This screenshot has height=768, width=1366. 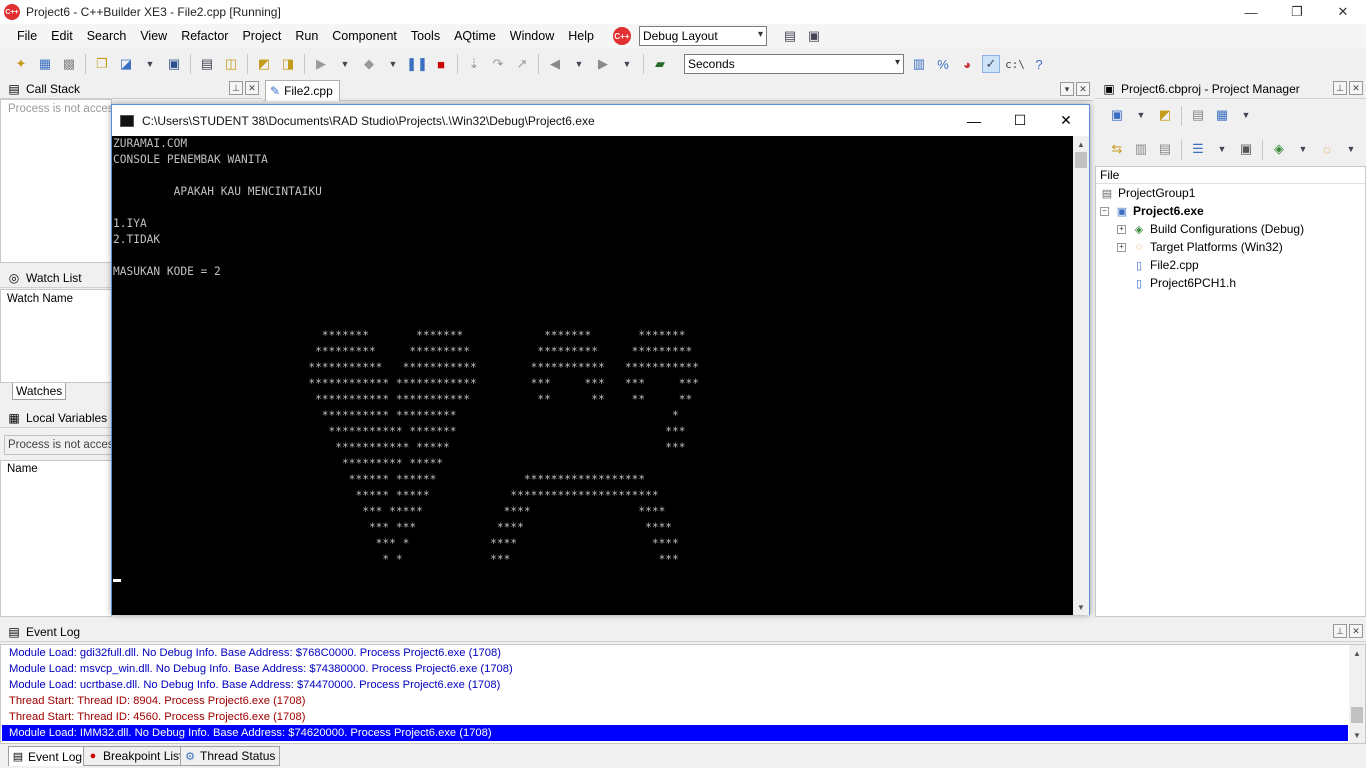 What do you see at coordinates (364, 36) in the screenshot?
I see `menu-component: Component` at bounding box center [364, 36].